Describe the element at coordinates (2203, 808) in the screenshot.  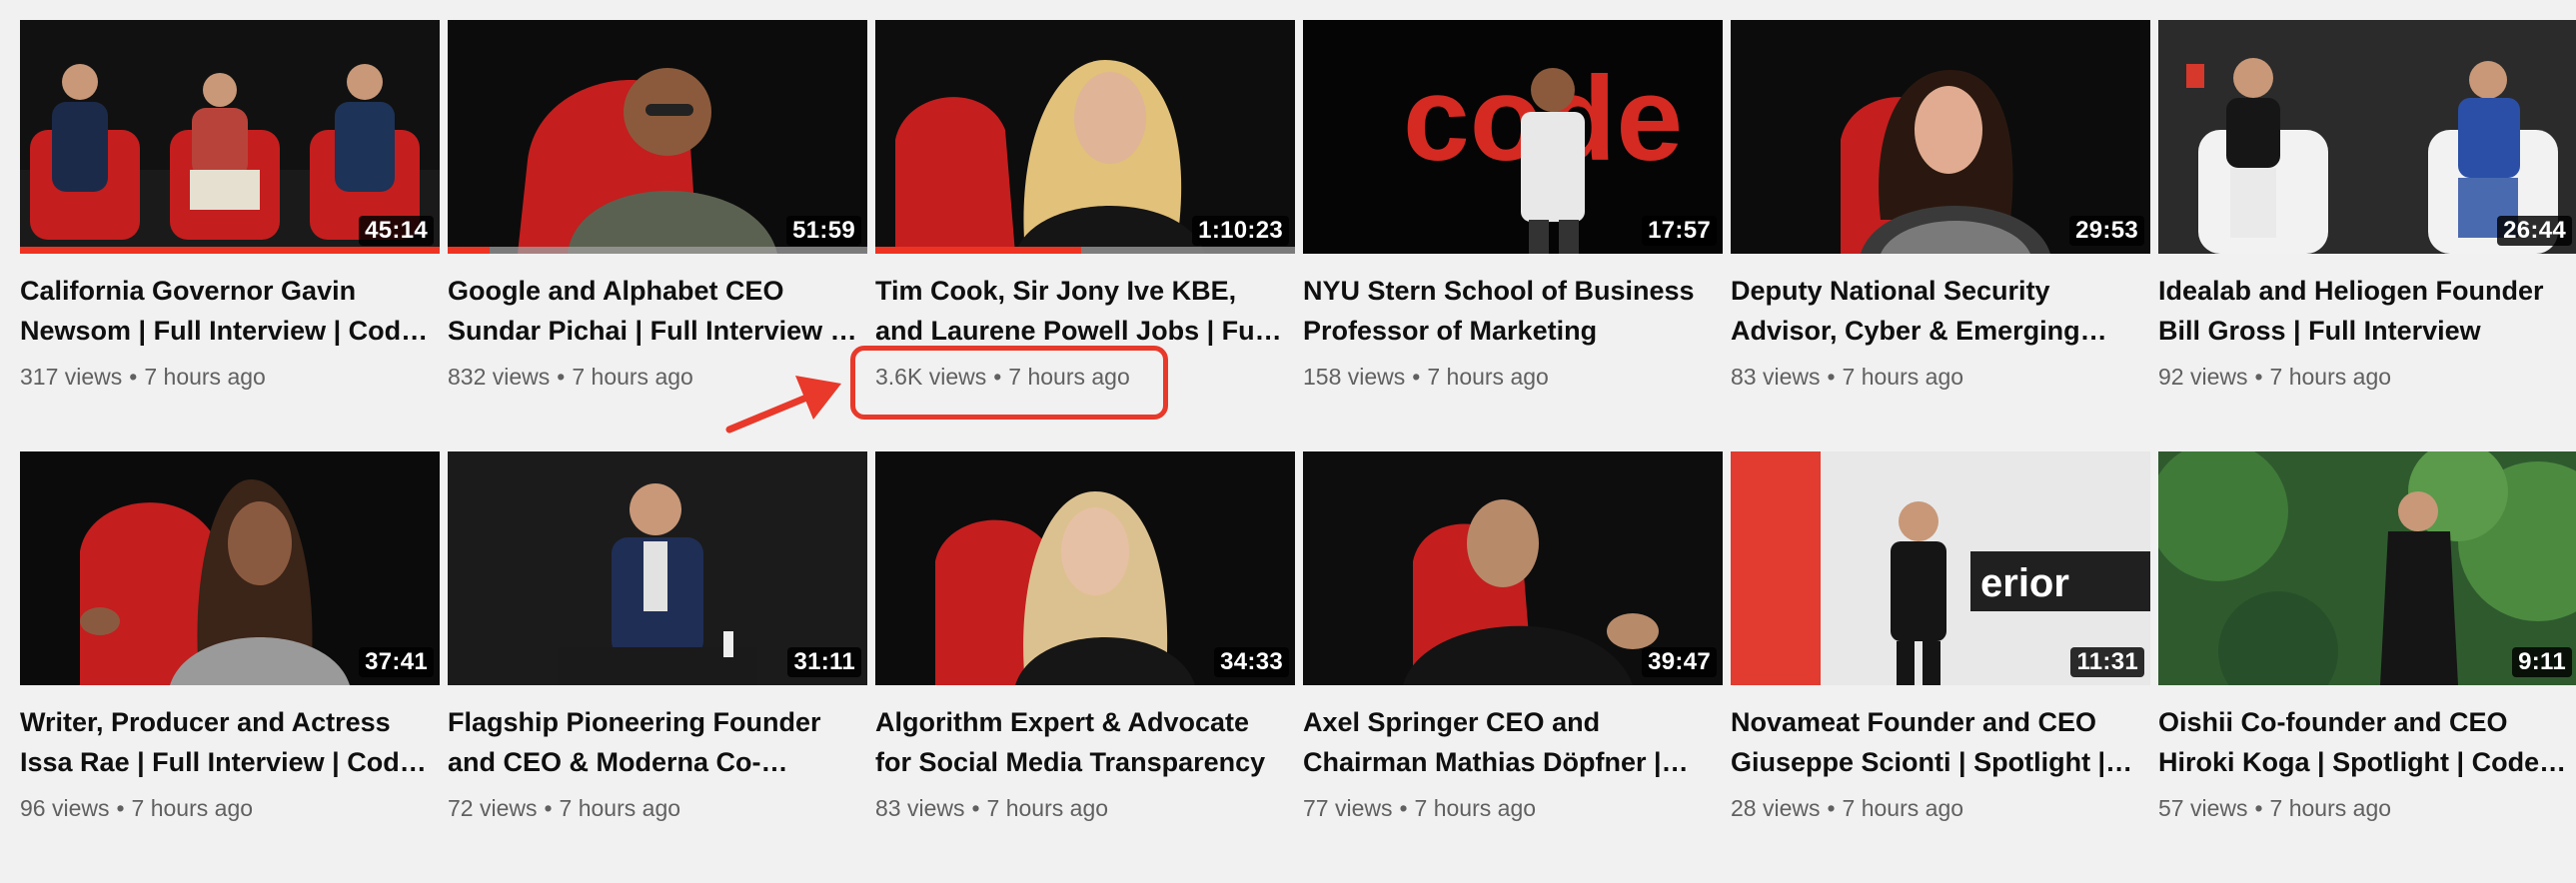
I see `view-count: 57 views` at that location.